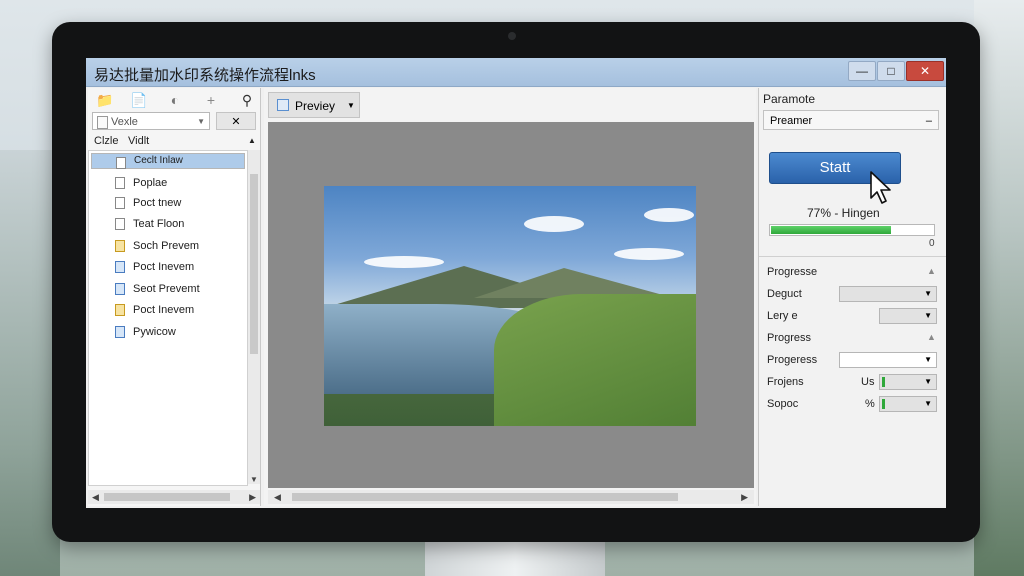 This screenshot has width=1024, height=576. What do you see at coordinates (888, 294) in the screenshot?
I see `deguct-select: ▼` at bounding box center [888, 294].